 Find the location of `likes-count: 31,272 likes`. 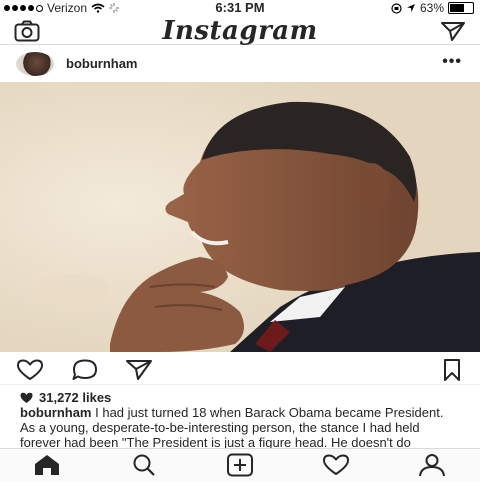

likes-count: 31,272 likes is located at coordinates (65, 397).